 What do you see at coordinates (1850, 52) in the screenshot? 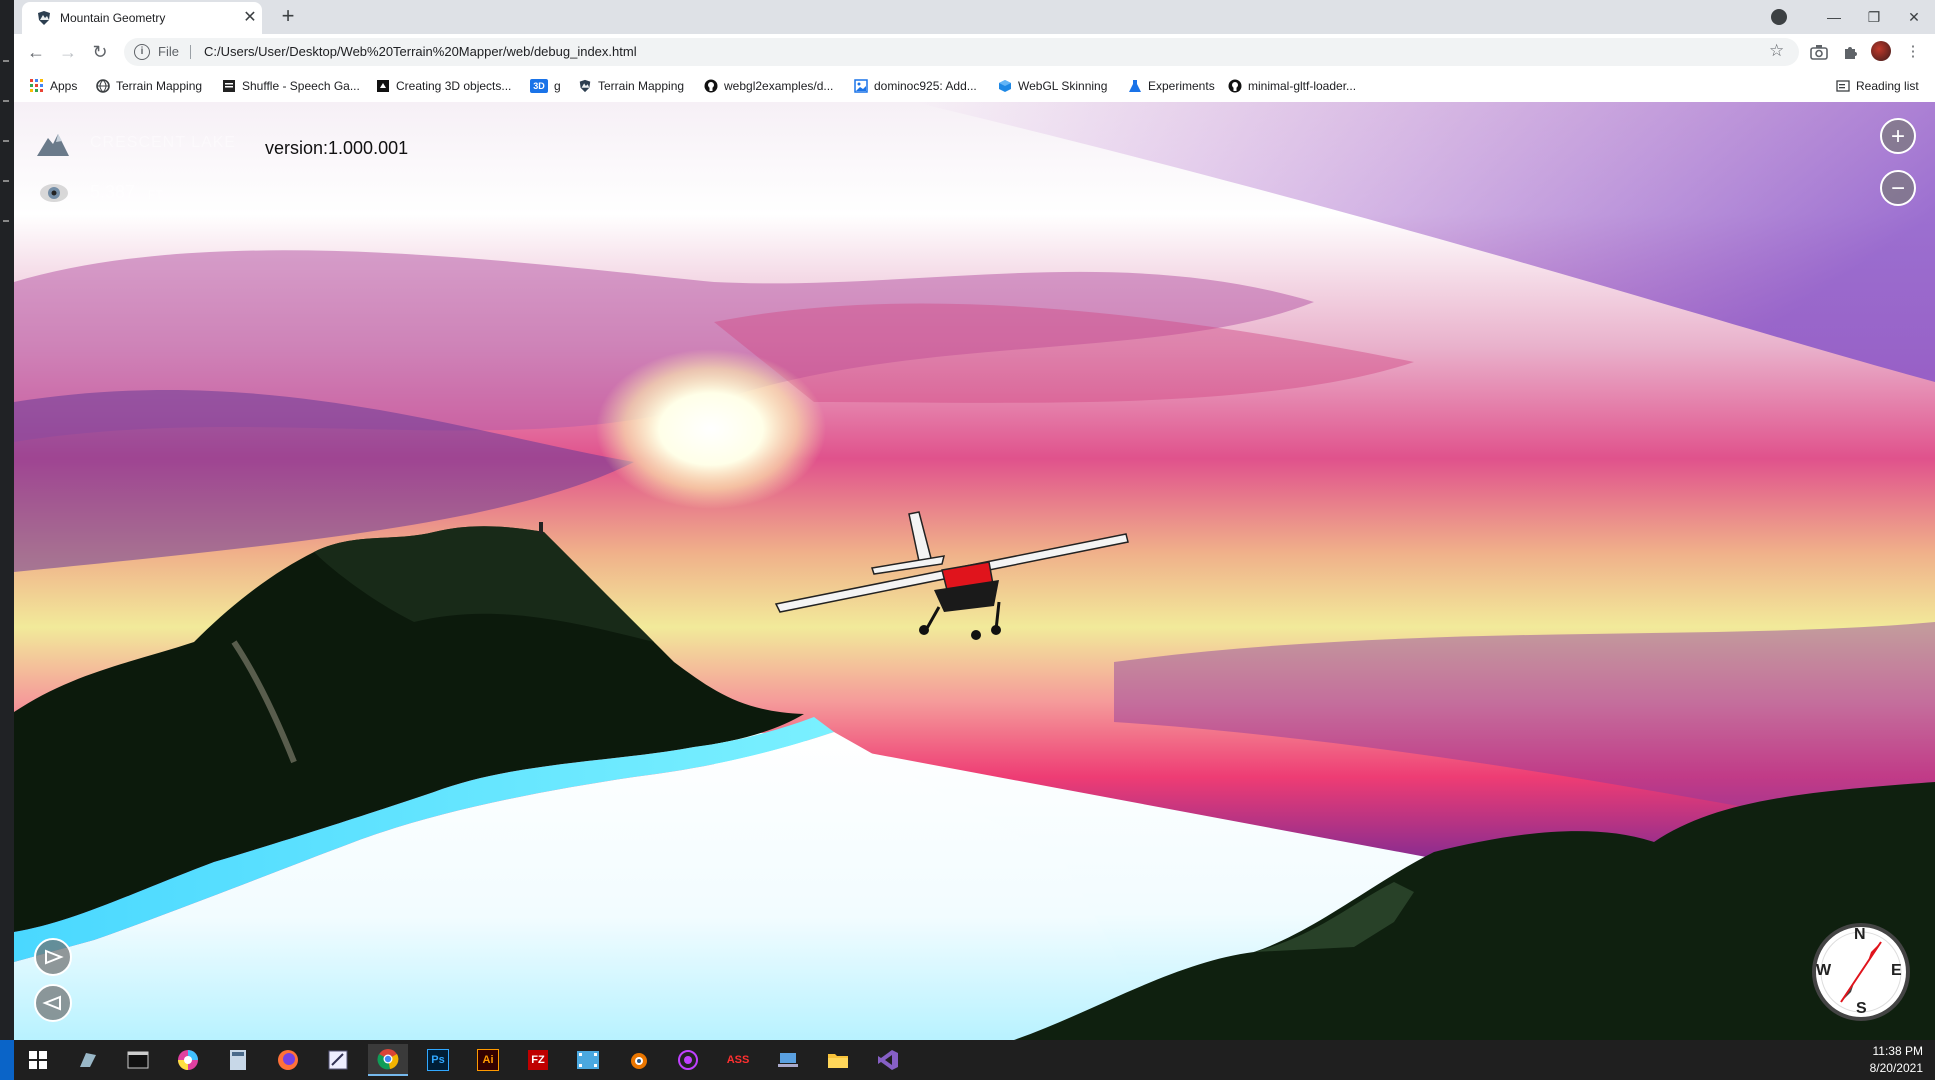
I see `extensions-puzzle-icon` at bounding box center [1850, 52].